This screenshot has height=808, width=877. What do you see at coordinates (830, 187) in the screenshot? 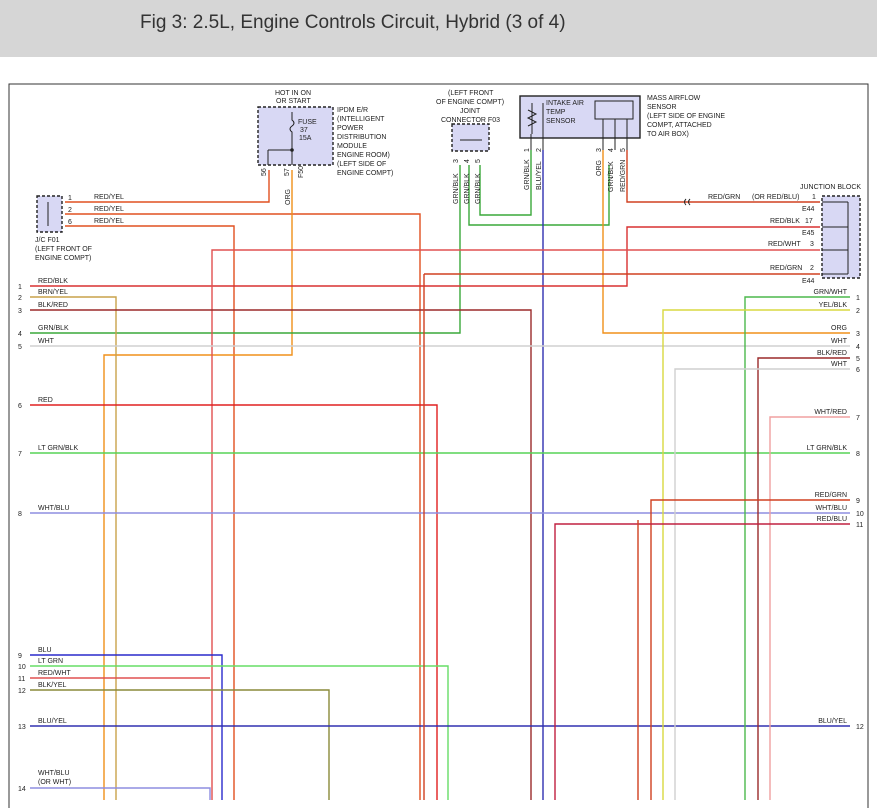
I see `junction-block-label: JUNCTION BLOCK` at bounding box center [830, 187].